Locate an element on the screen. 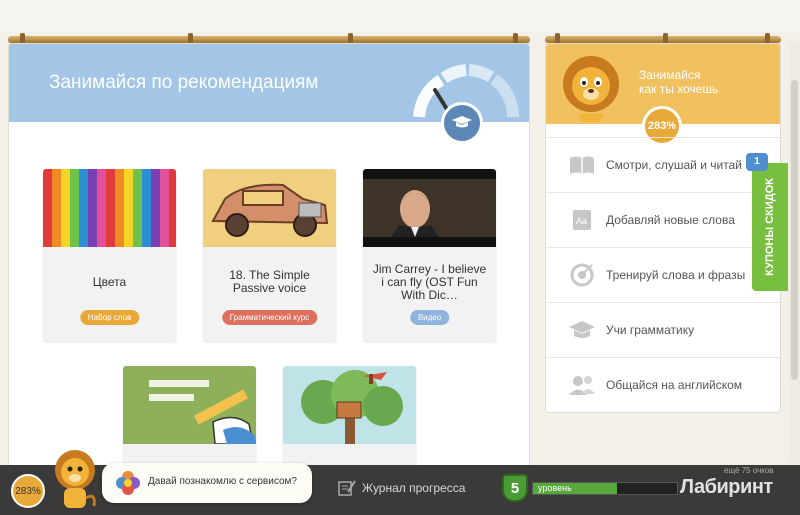 The image size is (800, 515). card-badge: Грамматический курс is located at coordinates (269, 317).